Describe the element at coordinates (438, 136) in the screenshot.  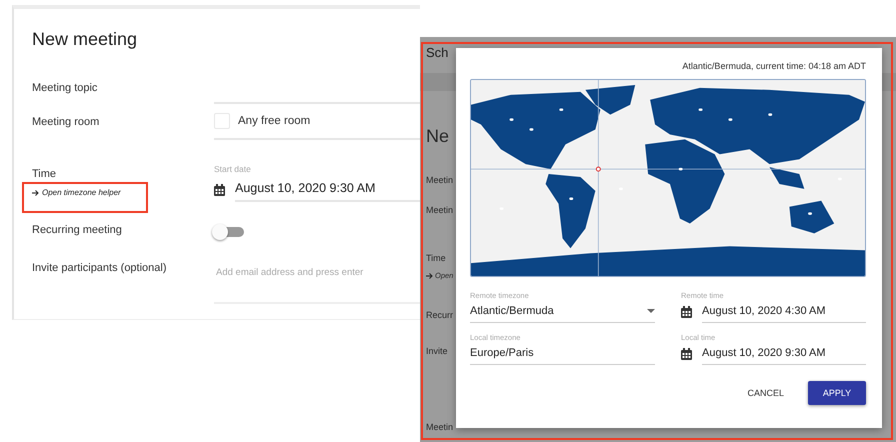
I see `background-text: Ne` at that location.